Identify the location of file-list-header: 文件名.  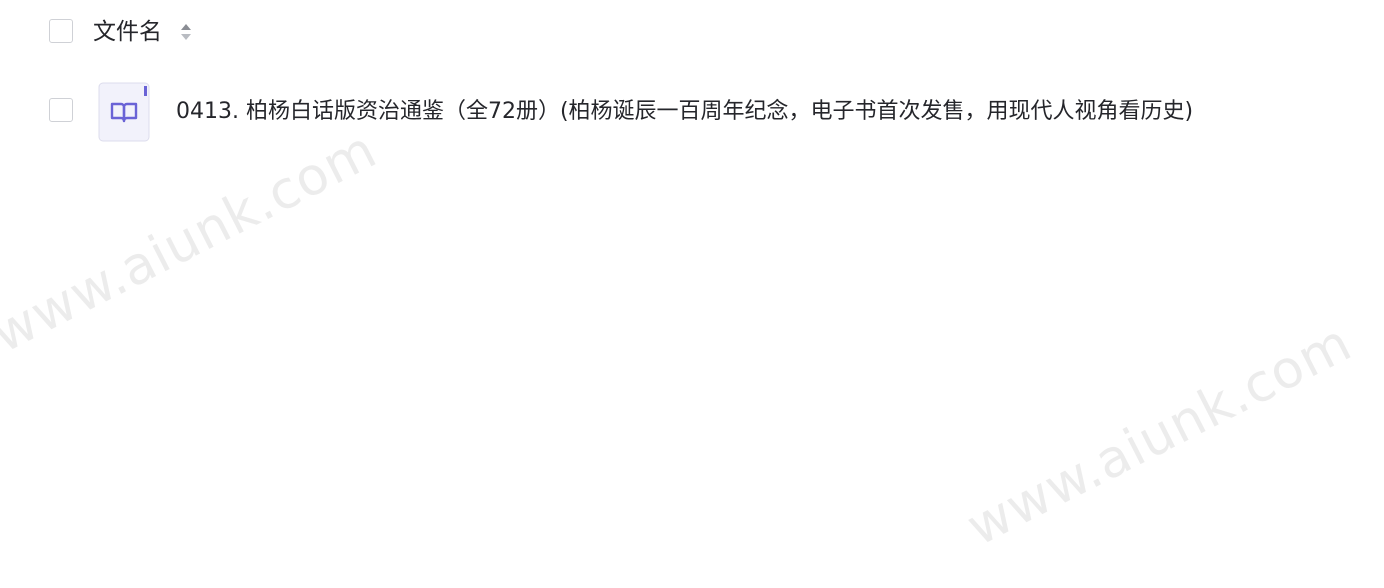
(692, 33).